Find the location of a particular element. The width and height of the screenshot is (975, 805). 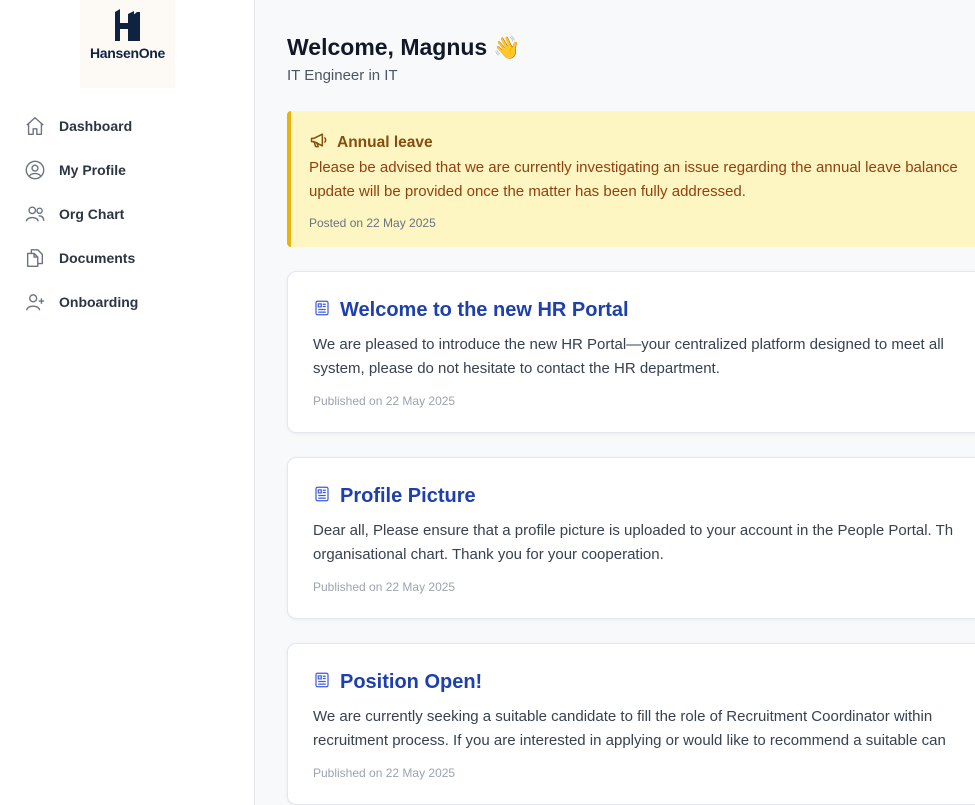

sidebar-item-label: Org Chart is located at coordinates (92, 214).